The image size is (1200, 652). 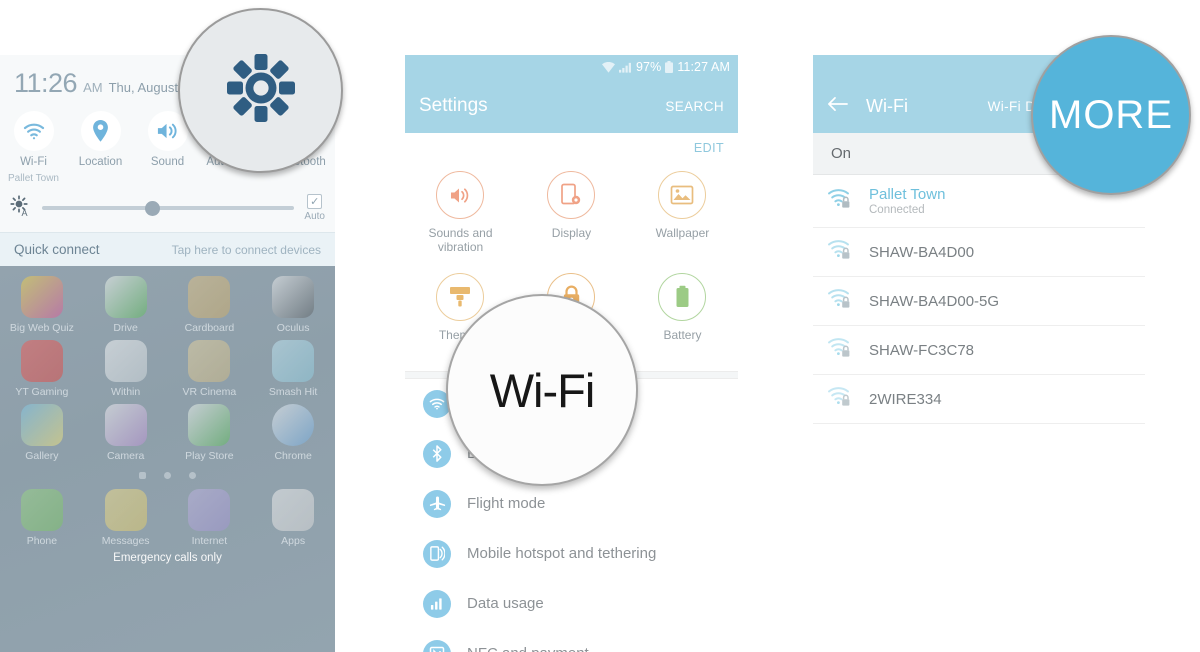 I want to click on app-label: VR Cinema, so click(x=209, y=392).